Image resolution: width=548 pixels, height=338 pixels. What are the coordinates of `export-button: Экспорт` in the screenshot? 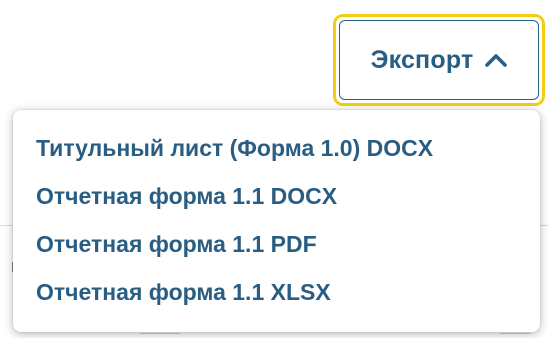 It's located at (439, 60).